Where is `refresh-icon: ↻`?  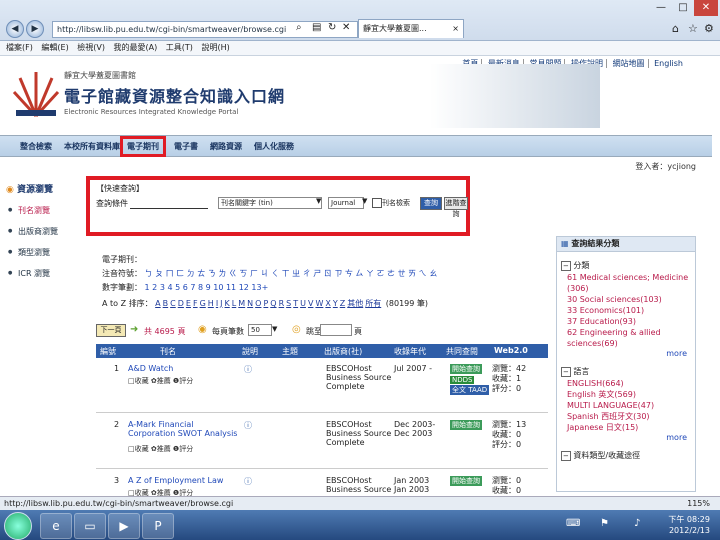 refresh-icon: ↻ is located at coordinates (332, 27).